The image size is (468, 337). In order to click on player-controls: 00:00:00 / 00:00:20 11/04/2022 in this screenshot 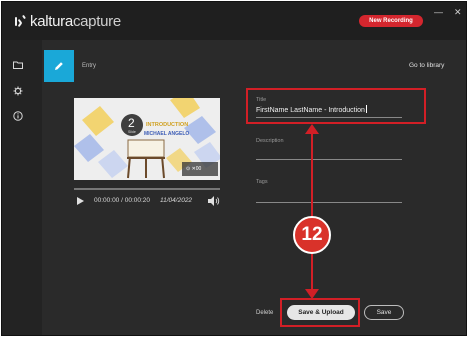, I will do `click(149, 202)`.